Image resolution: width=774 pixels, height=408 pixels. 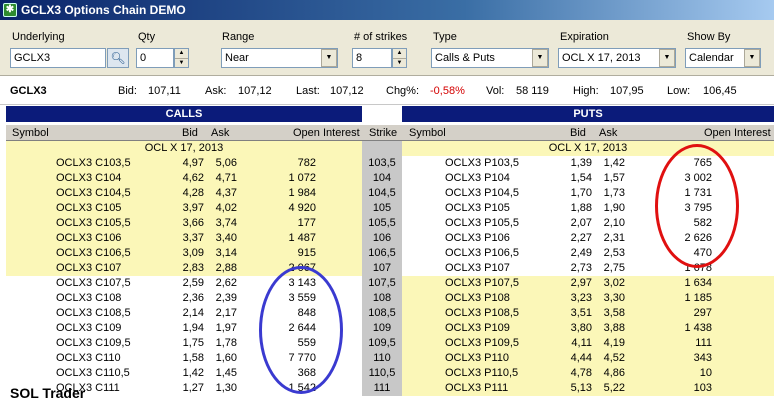 I want to click on put-symbol: OCLX3 P104,5, so click(x=482, y=193).